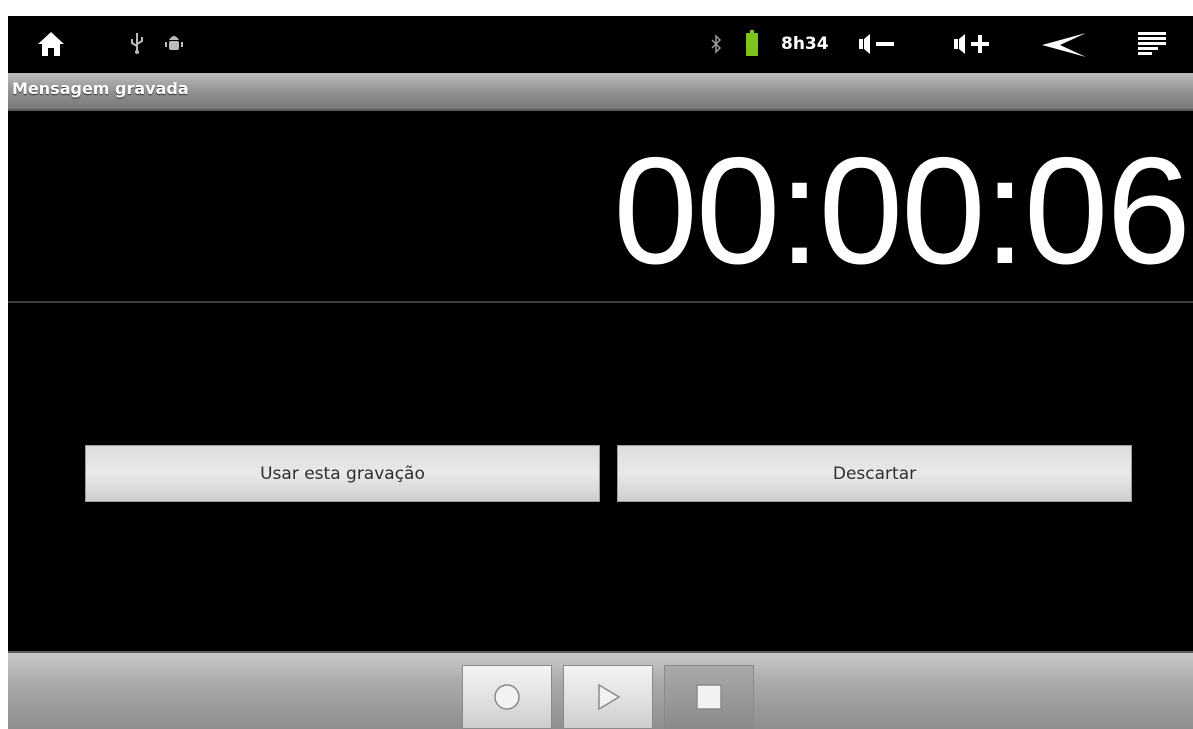 This screenshot has height=729, width=1193. Describe the element at coordinates (874, 473) in the screenshot. I see `discard-button: Descartar` at that location.